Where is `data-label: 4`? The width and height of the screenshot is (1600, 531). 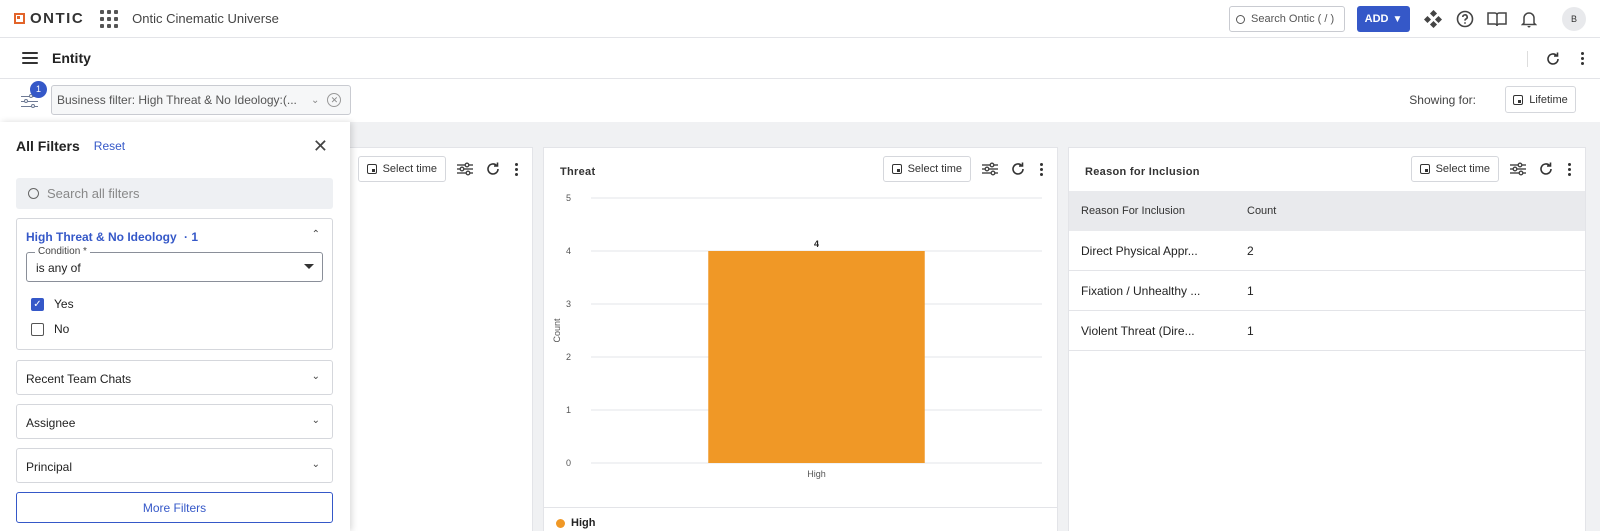
data-label: 4 is located at coordinates (816, 244).